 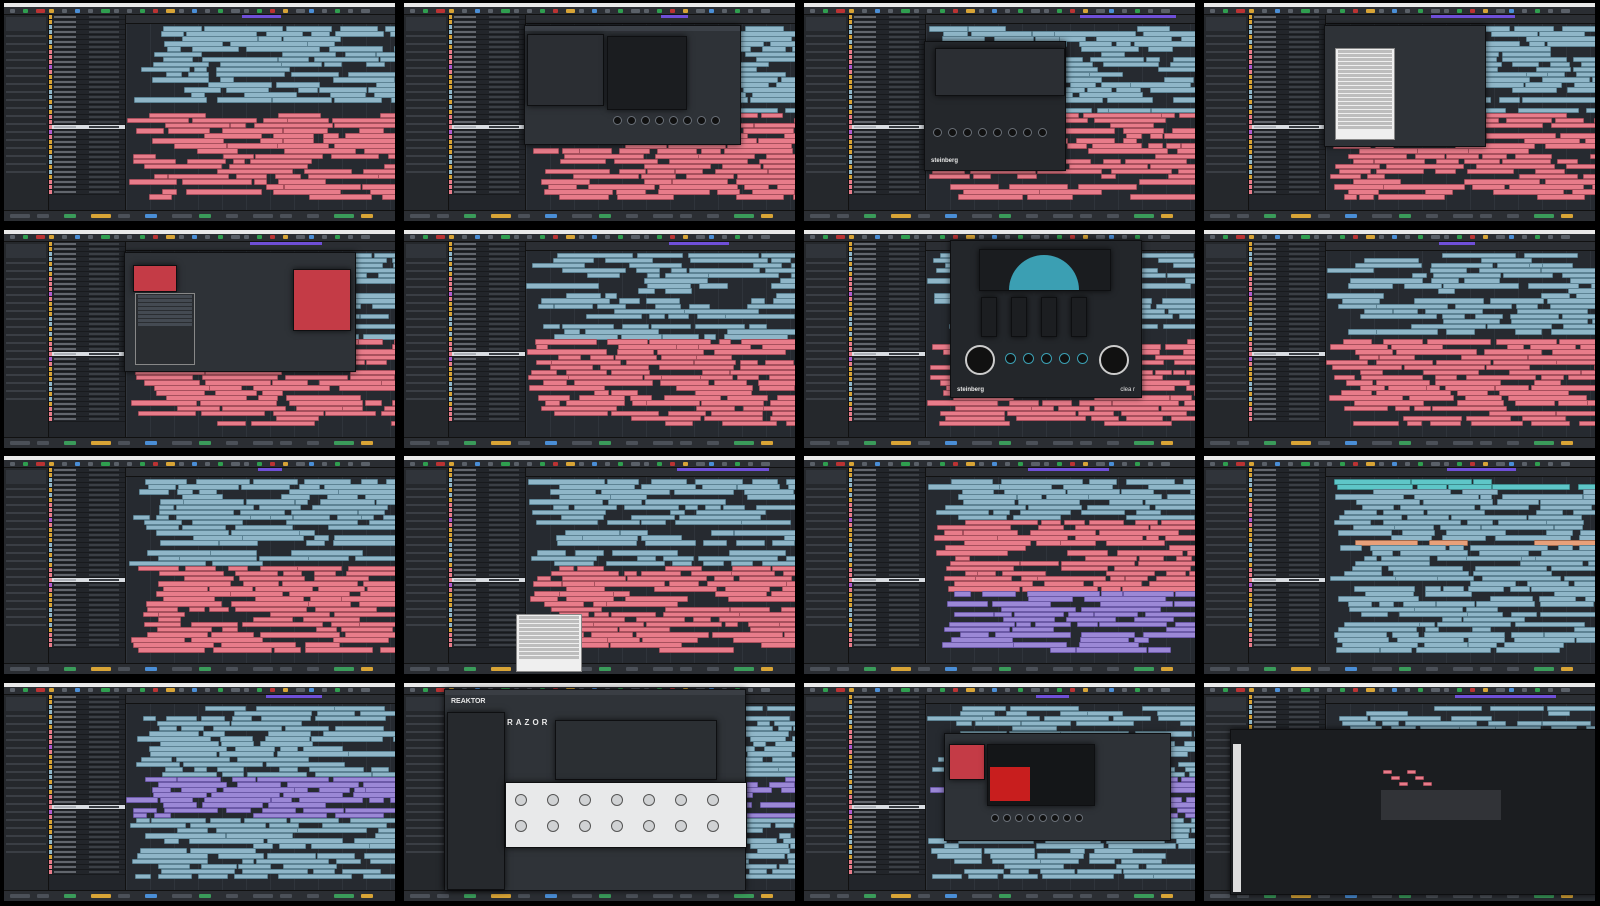 What do you see at coordinates (1060, 19) in the screenshot?
I see `ruler` at bounding box center [1060, 19].